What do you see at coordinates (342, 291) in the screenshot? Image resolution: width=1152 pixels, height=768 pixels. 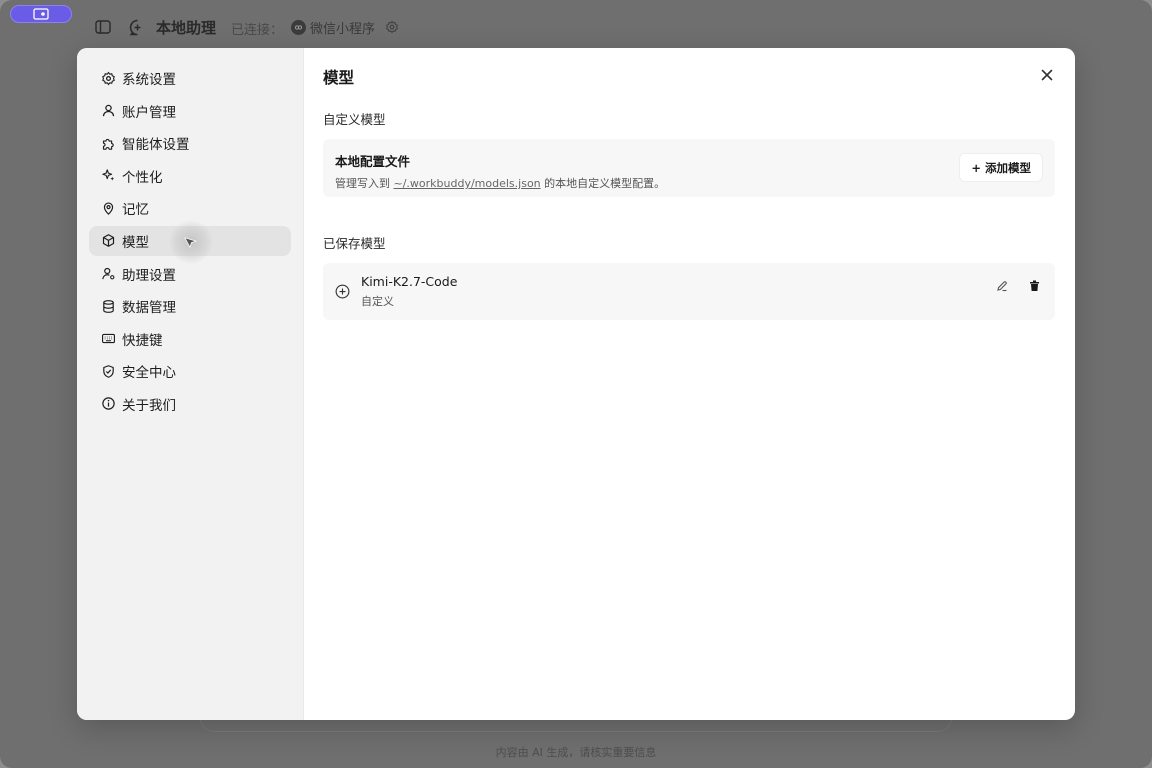 I see `plus-circle-icon` at bounding box center [342, 291].